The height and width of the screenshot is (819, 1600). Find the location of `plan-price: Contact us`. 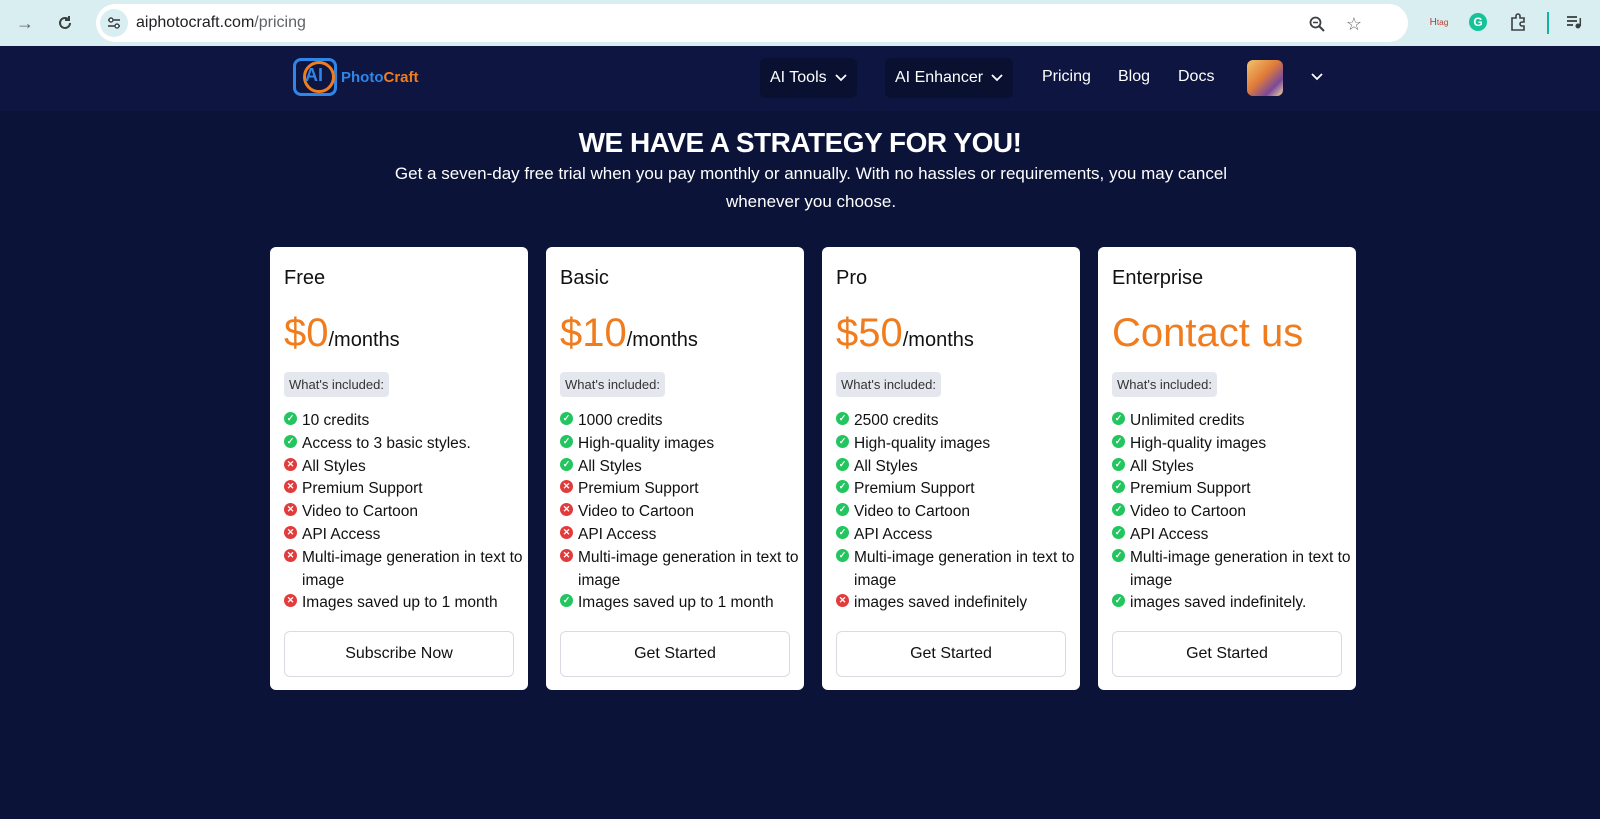

plan-price: Contact us is located at coordinates (1207, 333).